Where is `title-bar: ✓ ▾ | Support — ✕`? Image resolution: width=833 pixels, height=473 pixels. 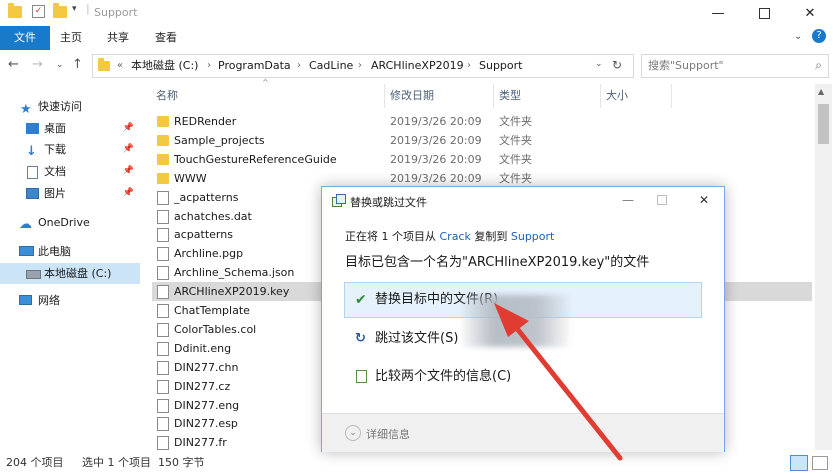 title-bar: ✓ ▾ | Support — ✕ is located at coordinates (416, 13).